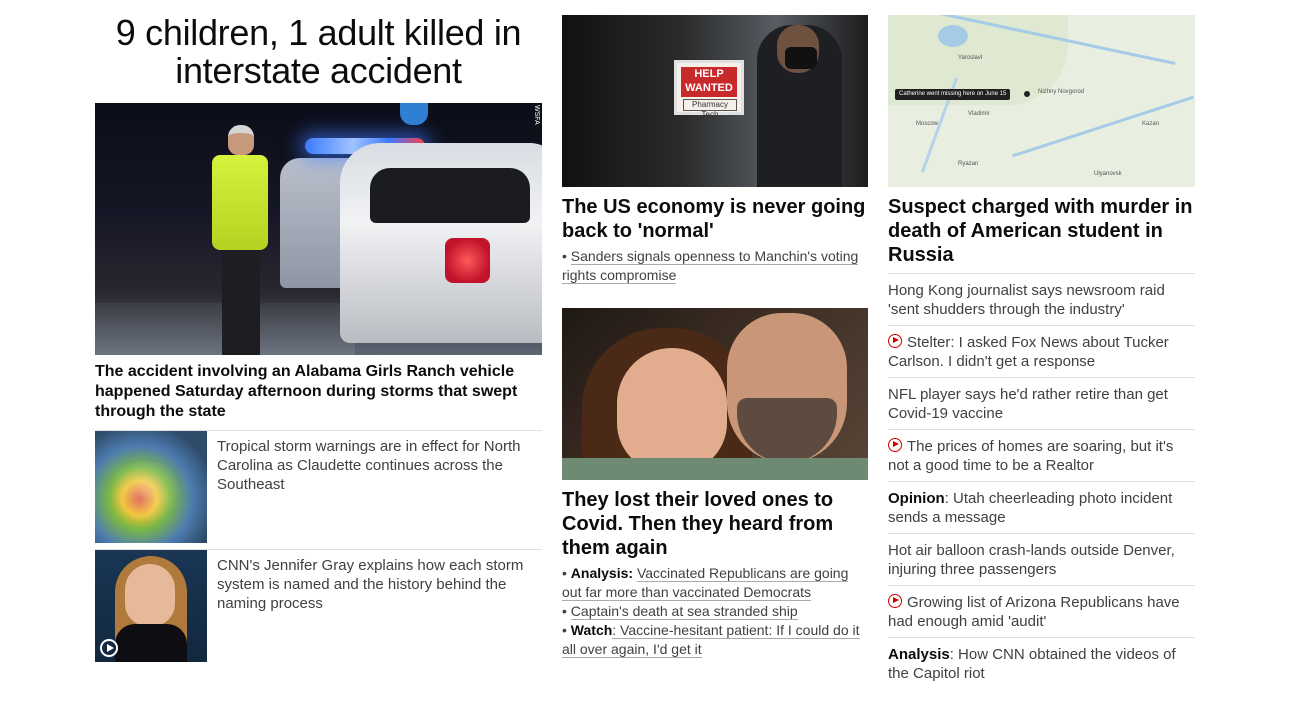 The height and width of the screenshot is (708, 1290). What do you see at coordinates (151, 487) in the screenshot?
I see `weather-radar-image` at bounding box center [151, 487].